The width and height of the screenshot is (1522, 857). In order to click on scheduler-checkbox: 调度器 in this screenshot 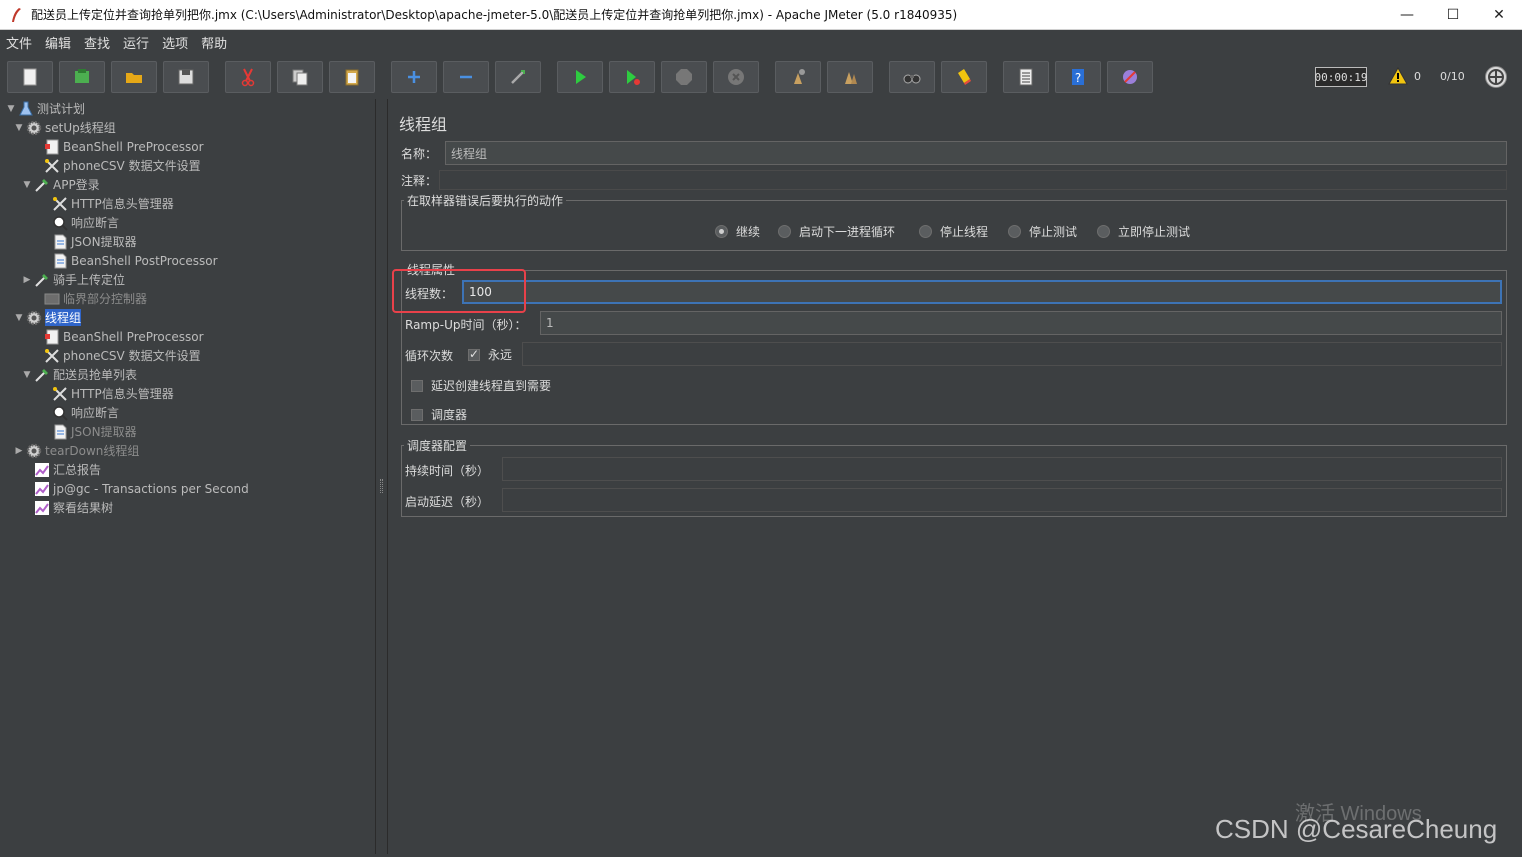, I will do `click(439, 414)`.